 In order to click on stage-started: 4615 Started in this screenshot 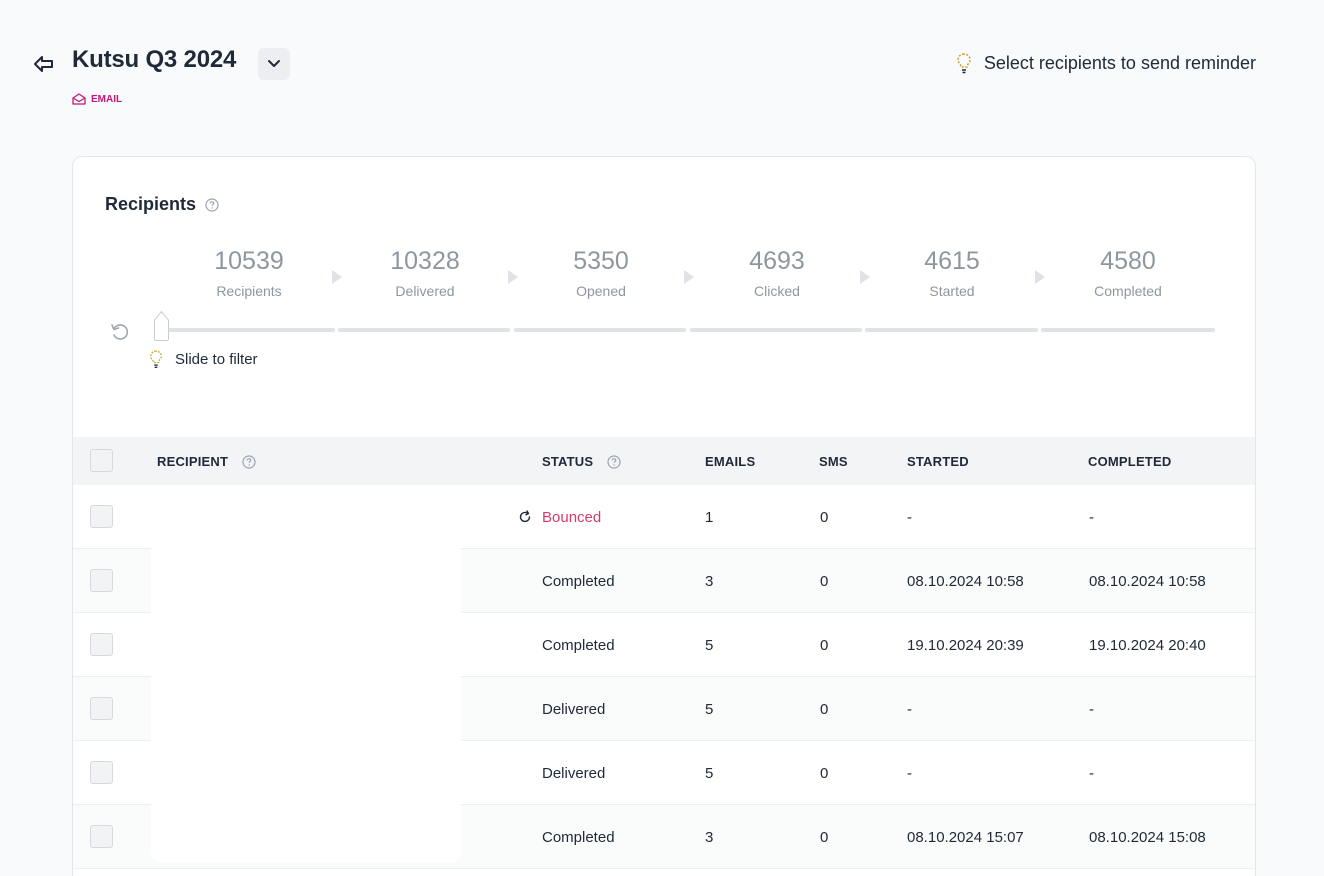, I will do `click(952, 272)`.